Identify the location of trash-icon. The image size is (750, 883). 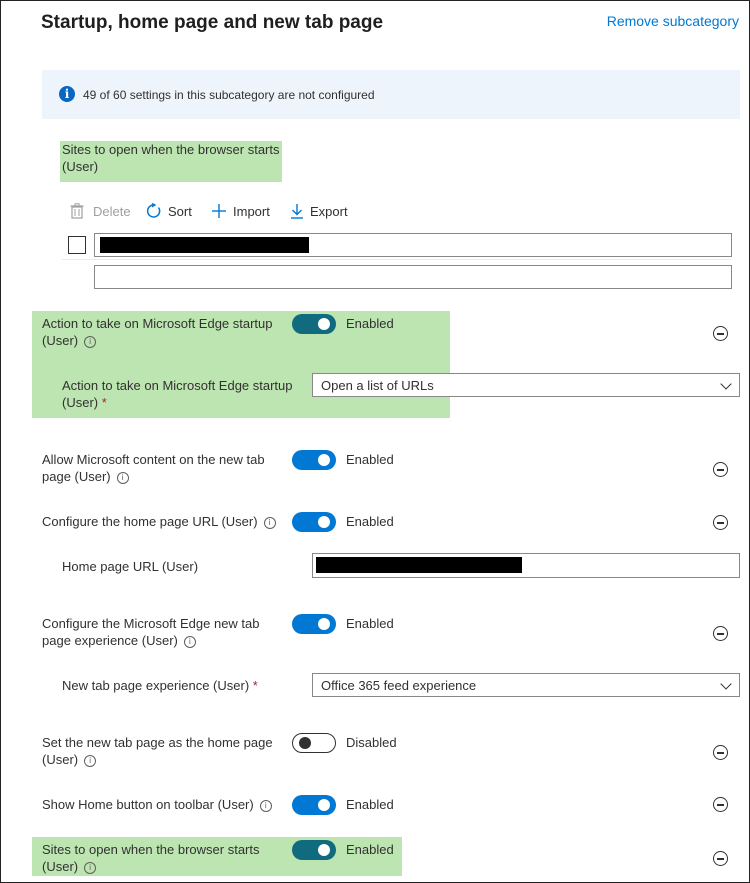
(77, 211).